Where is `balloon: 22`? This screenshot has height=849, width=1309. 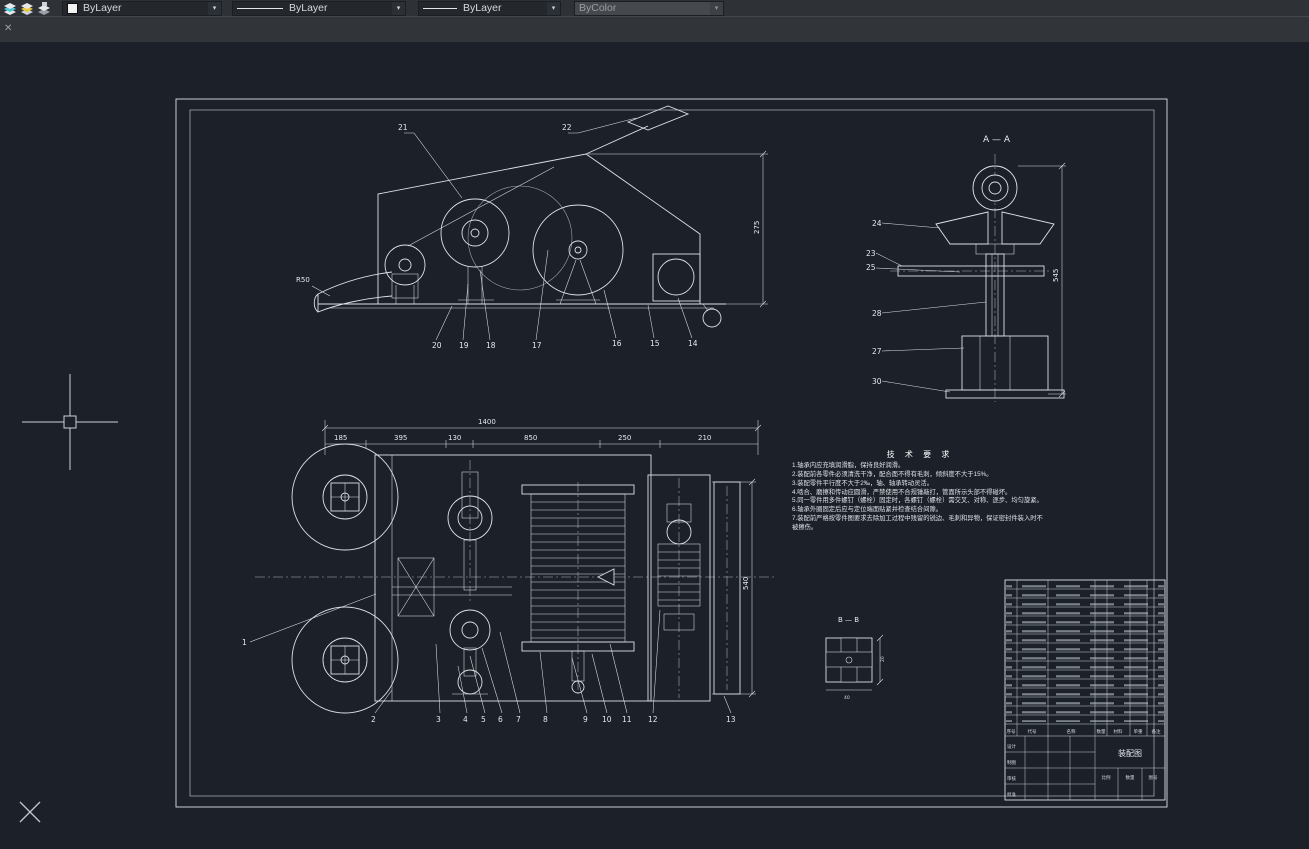
balloon: 22 is located at coordinates (567, 127).